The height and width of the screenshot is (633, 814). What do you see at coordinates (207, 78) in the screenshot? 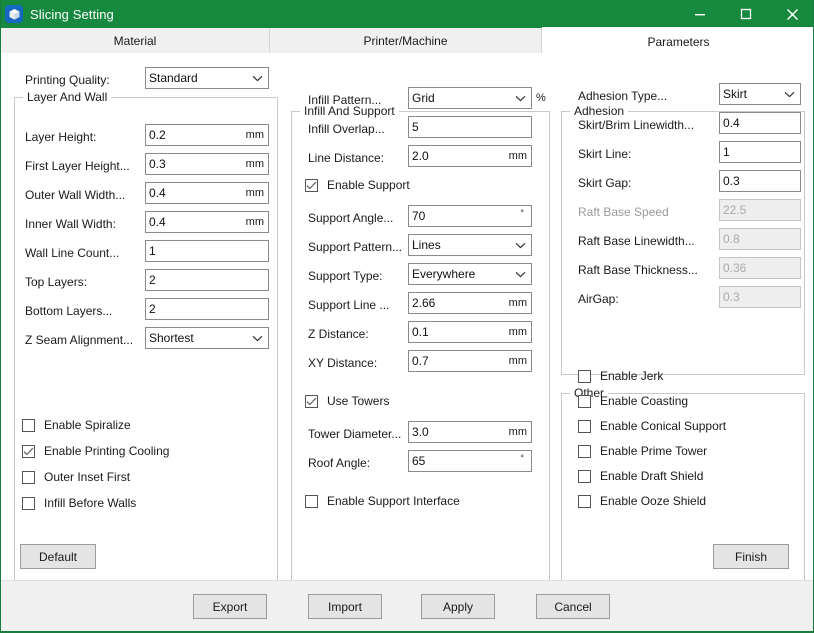
I see `printing-quality-combo: Standard` at bounding box center [207, 78].